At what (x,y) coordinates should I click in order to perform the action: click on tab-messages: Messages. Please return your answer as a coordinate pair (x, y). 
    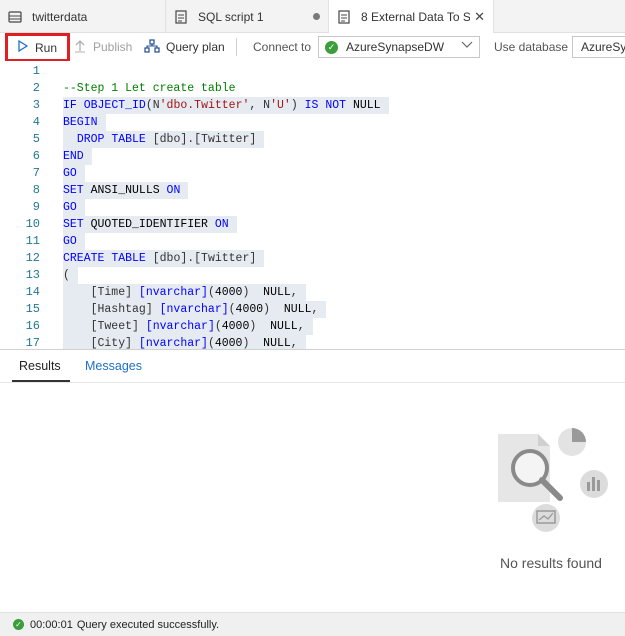
    Looking at the image, I should click on (113, 366).